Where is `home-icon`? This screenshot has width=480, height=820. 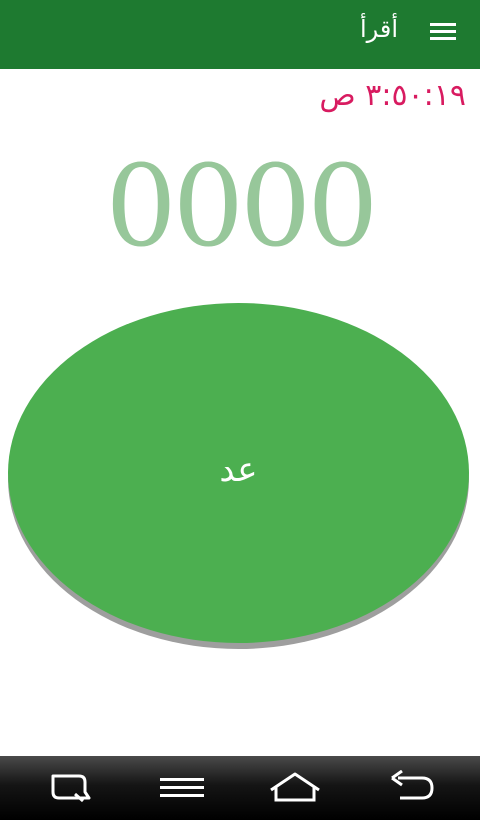
home-icon is located at coordinates (295, 788).